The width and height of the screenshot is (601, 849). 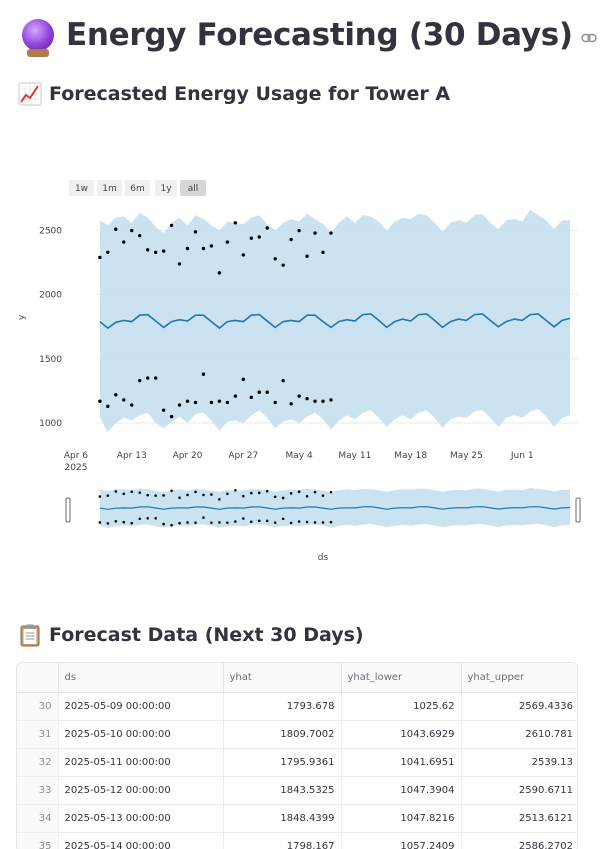 What do you see at coordinates (141, 762) in the screenshot?
I see `cell-ds: 2025-05-11 00:00:00` at bounding box center [141, 762].